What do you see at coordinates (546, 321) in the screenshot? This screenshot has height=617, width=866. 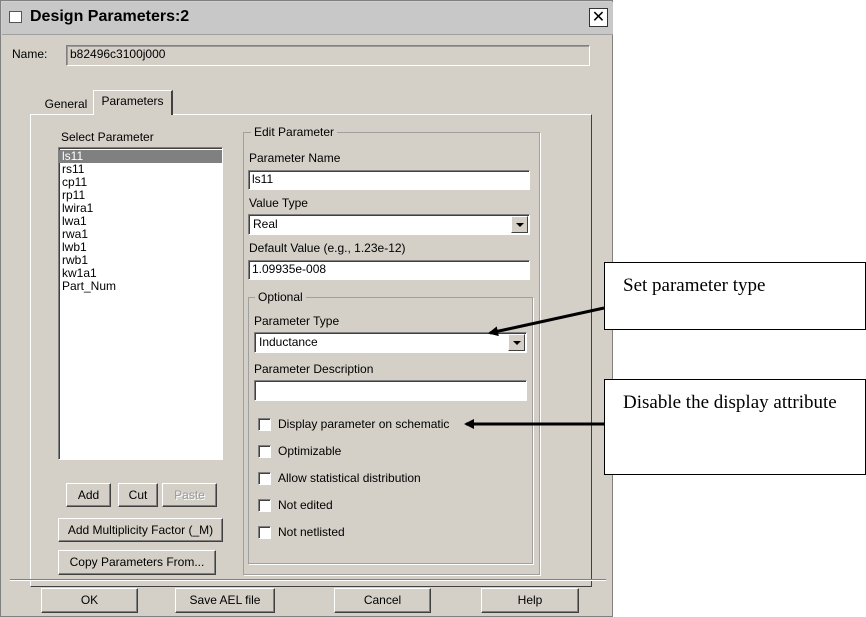 I see `arrow-to-parameter-type` at bounding box center [546, 321].